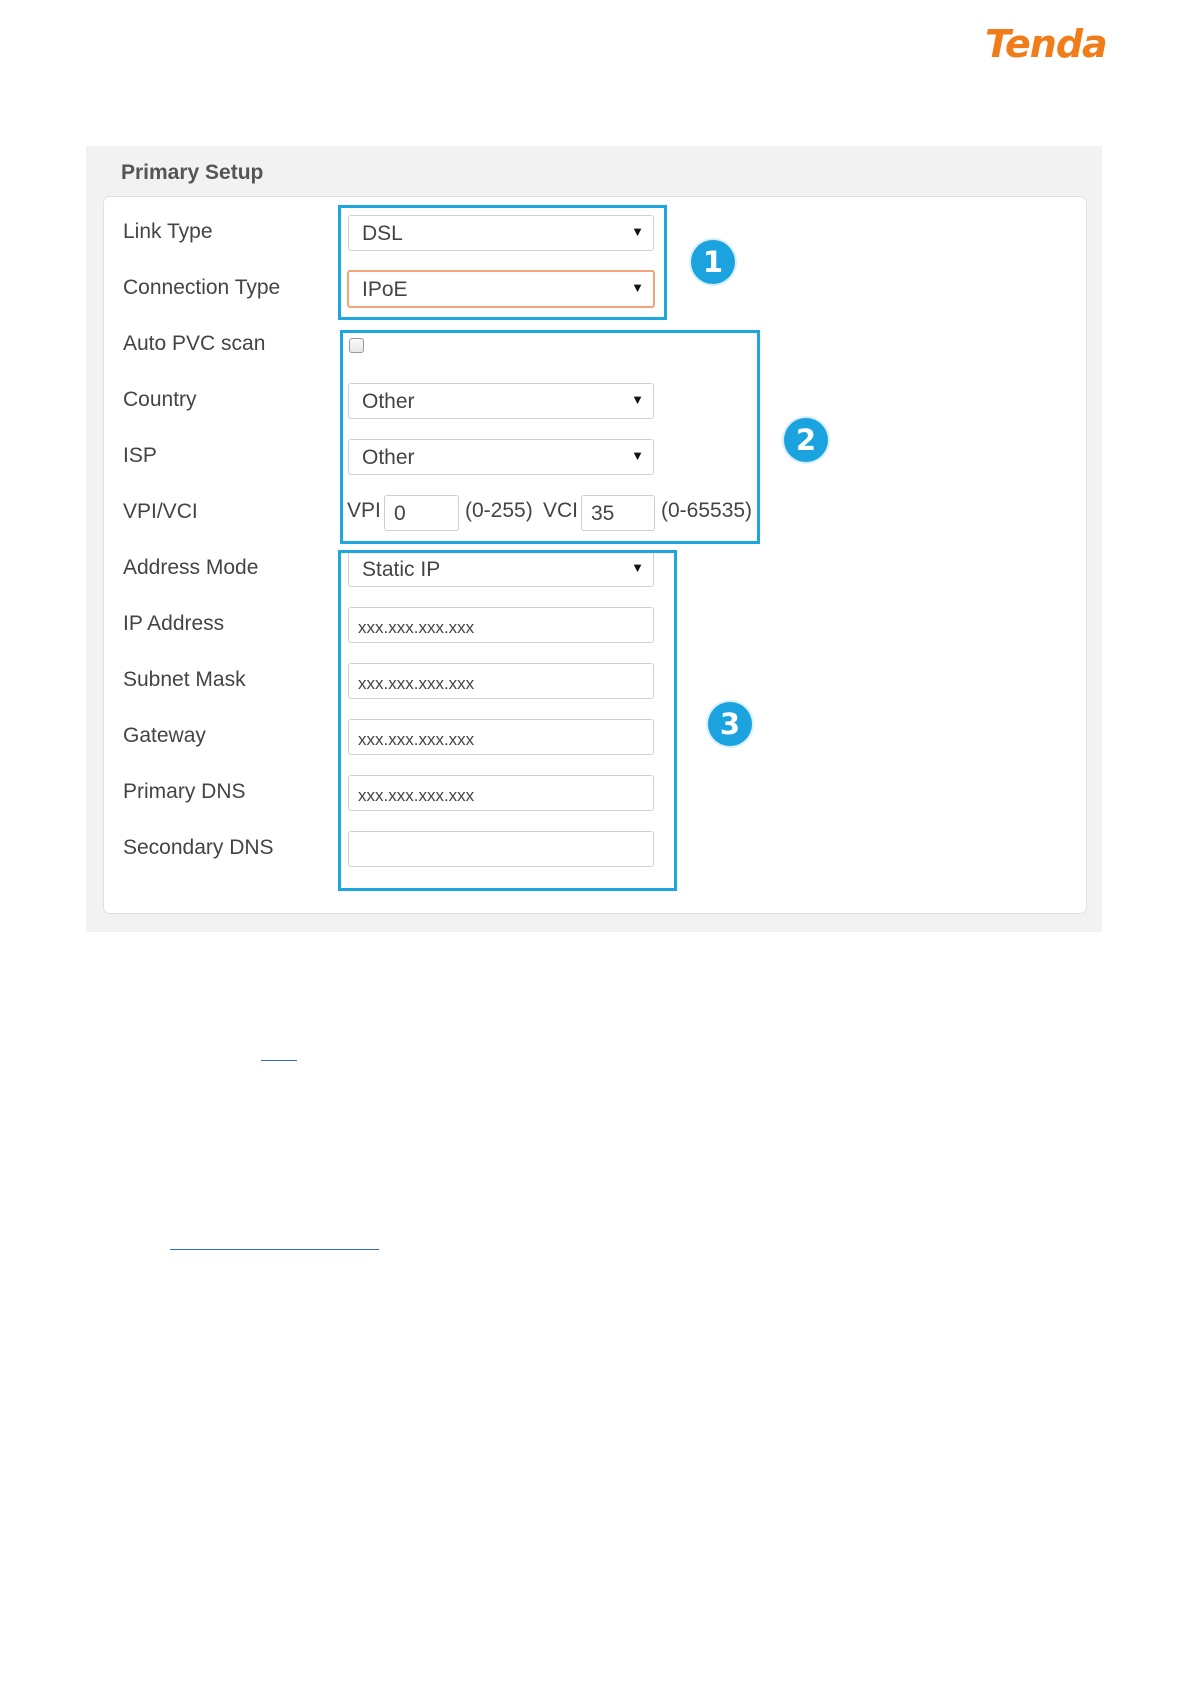 This screenshot has width=1191, height=1684. I want to click on label-link-type: Link Type, so click(168, 231).